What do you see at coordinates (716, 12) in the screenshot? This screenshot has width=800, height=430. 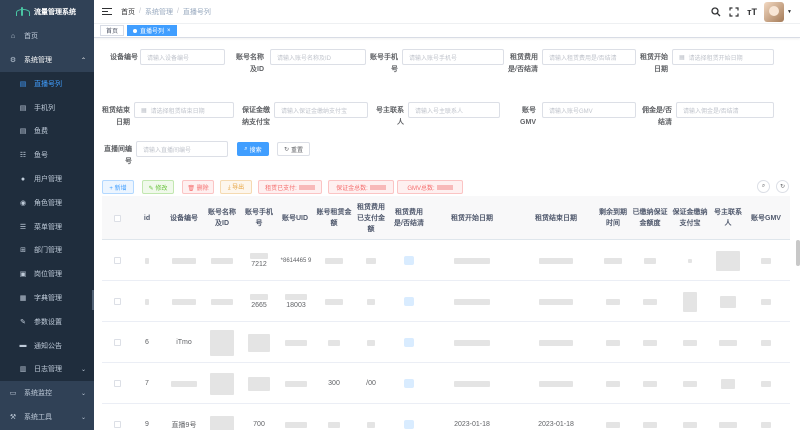 I see `search-icon` at bounding box center [716, 12].